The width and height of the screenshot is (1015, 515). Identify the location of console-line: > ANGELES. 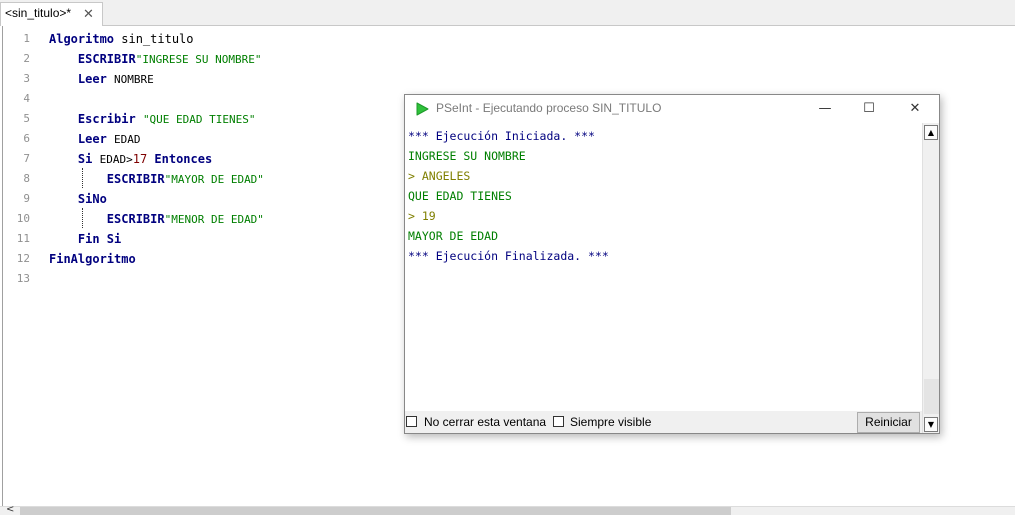
(439, 176).